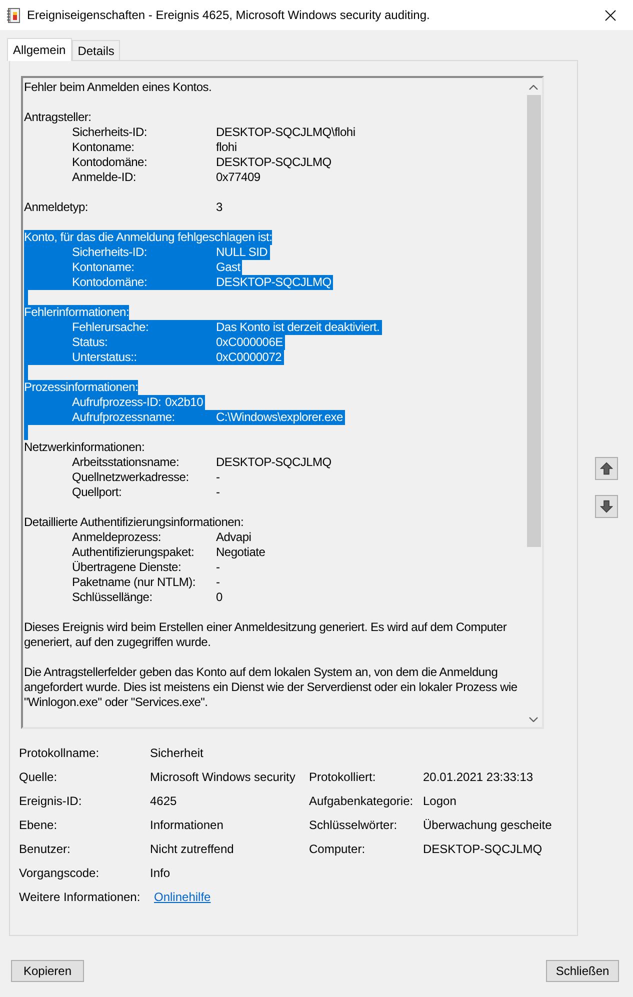  What do you see at coordinates (79, 897) in the screenshot?
I see `property-label: Weitere Informationen:` at bounding box center [79, 897].